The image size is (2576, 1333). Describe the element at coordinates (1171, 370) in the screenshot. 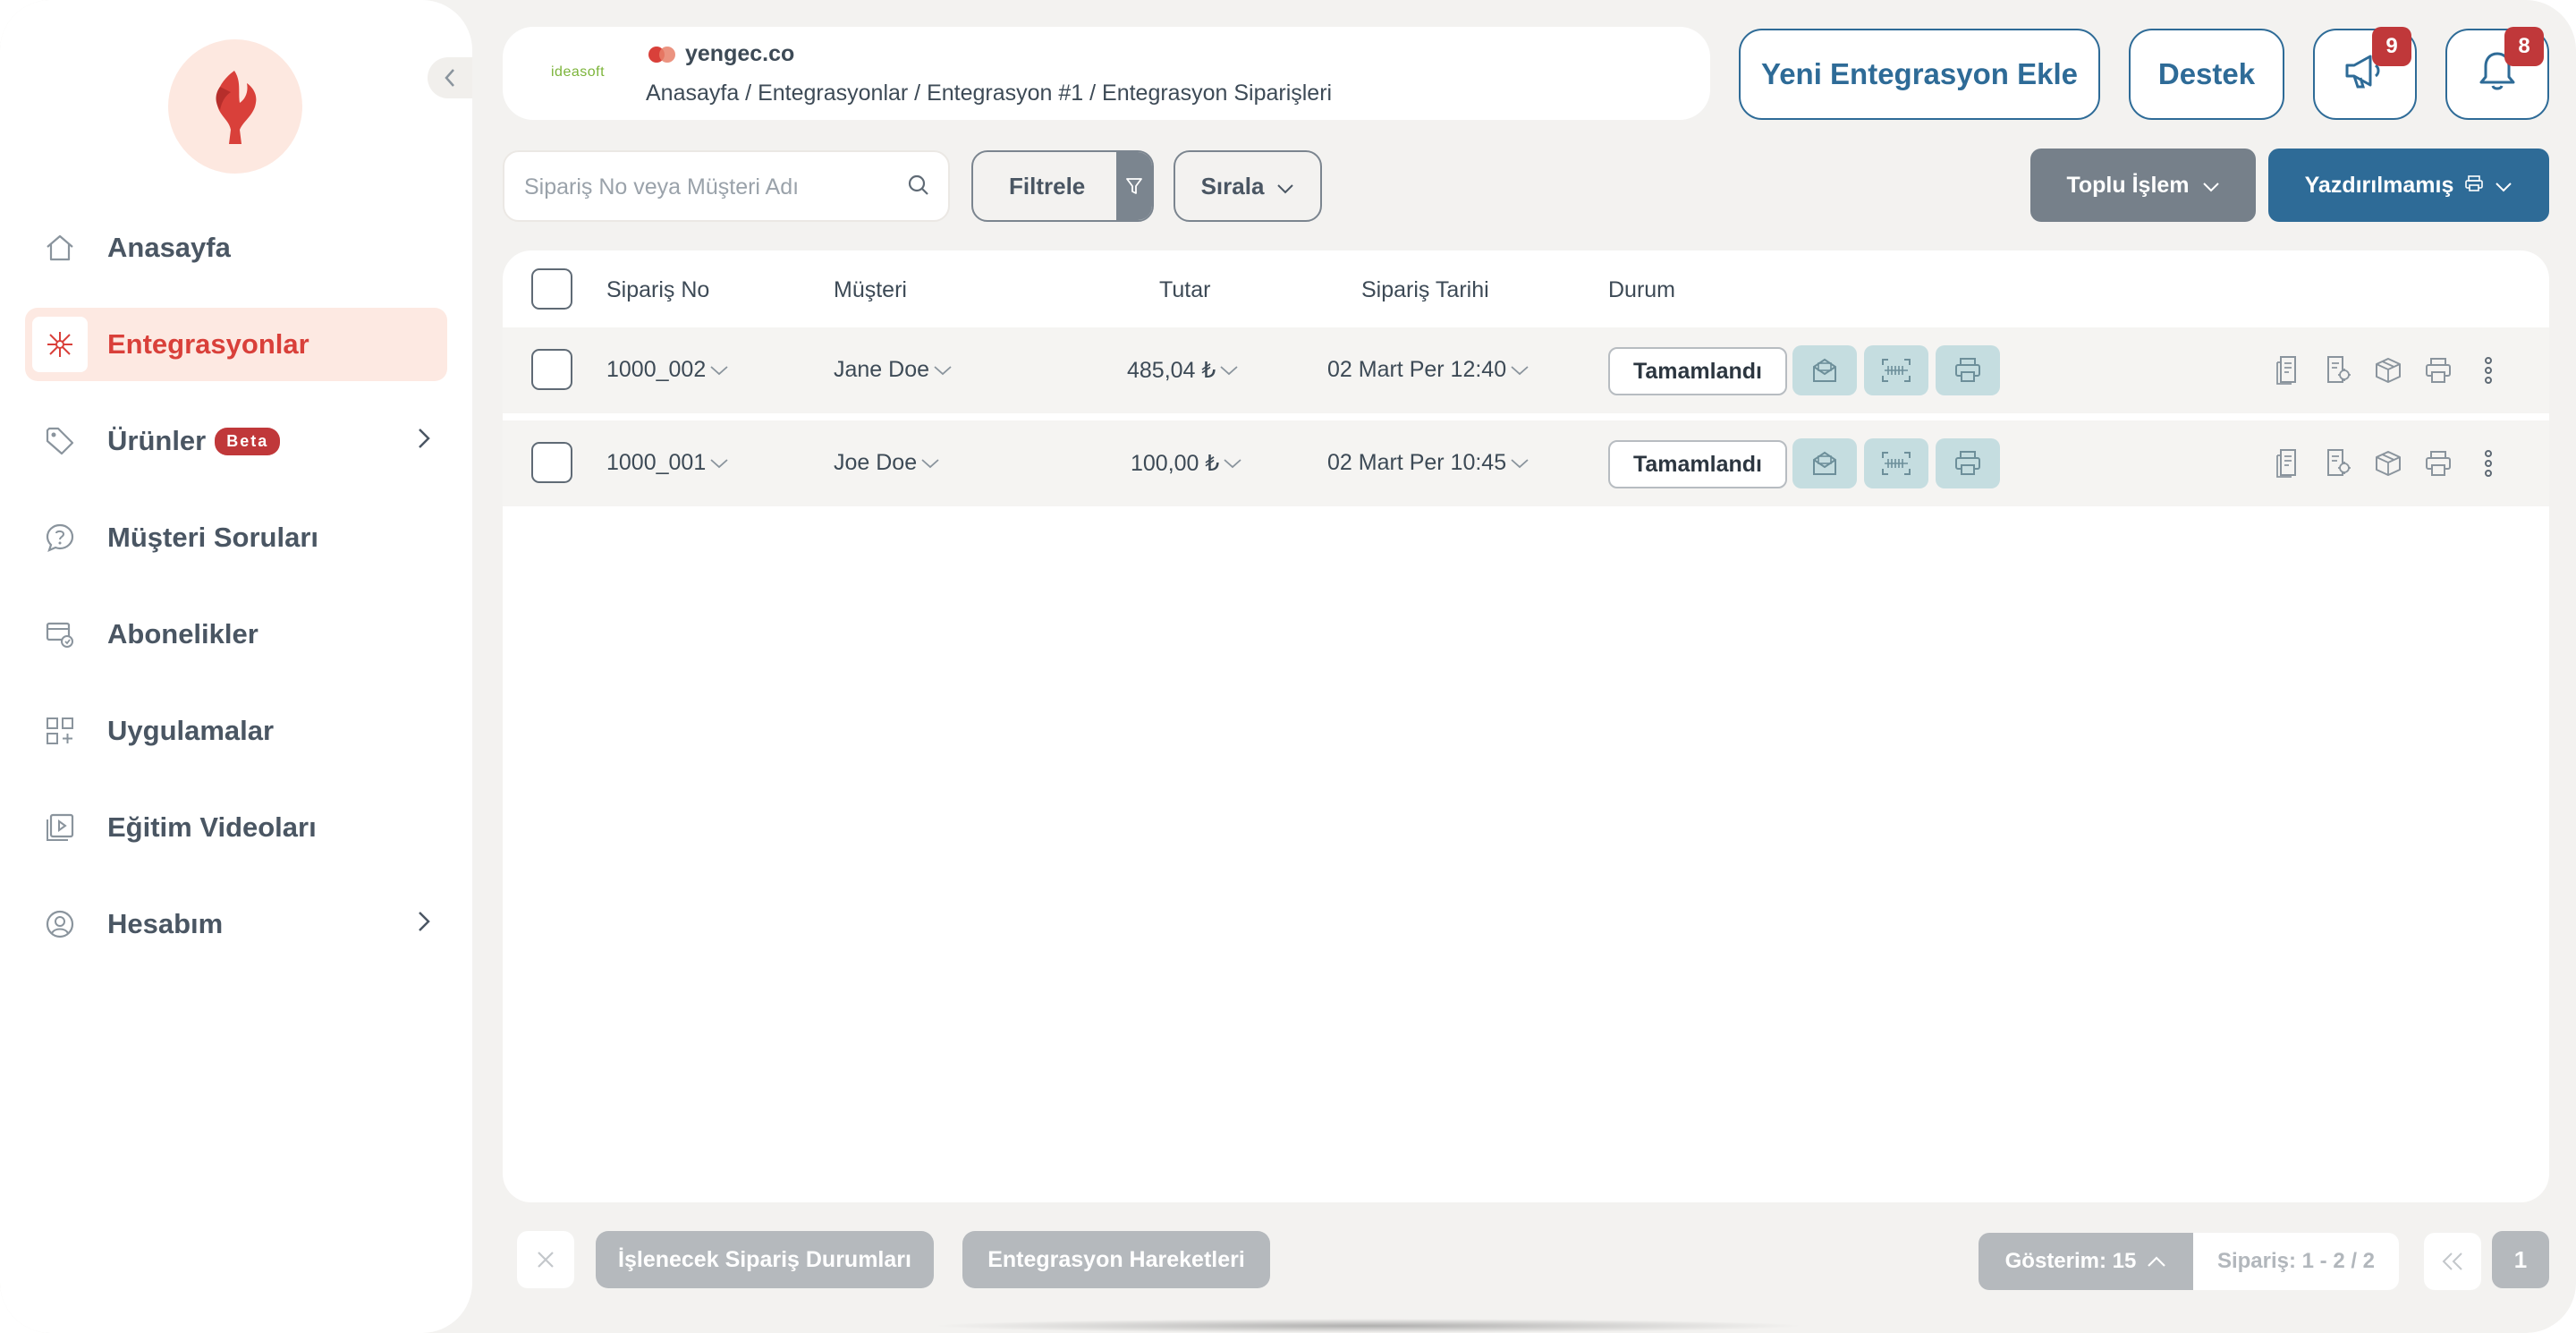

I see `order-amount: 485,04 ₺` at that location.